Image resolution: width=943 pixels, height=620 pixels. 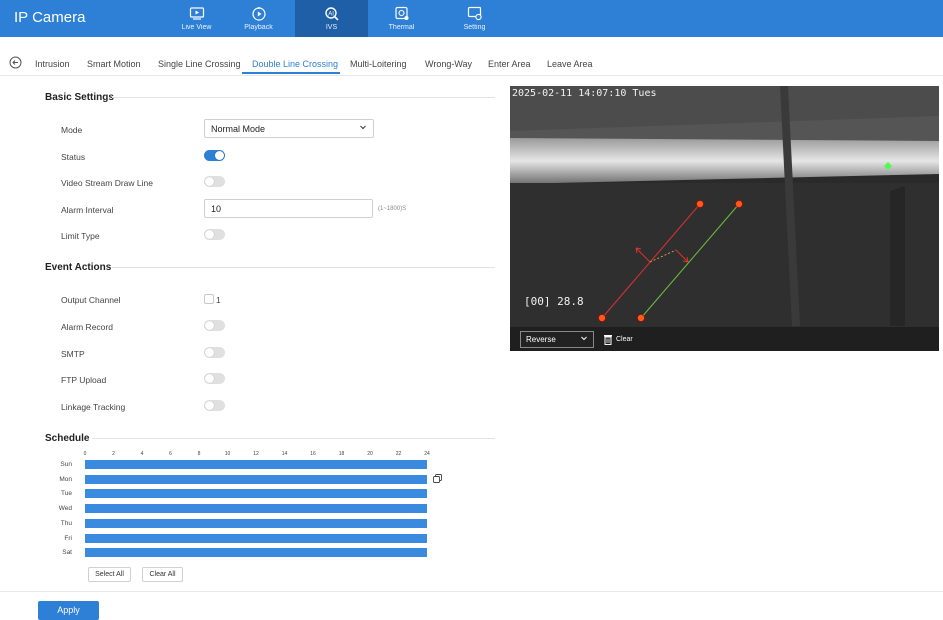 What do you see at coordinates (107, 183) in the screenshot?
I see `video-stream-draw-line-label: Video Stream Draw Line` at bounding box center [107, 183].